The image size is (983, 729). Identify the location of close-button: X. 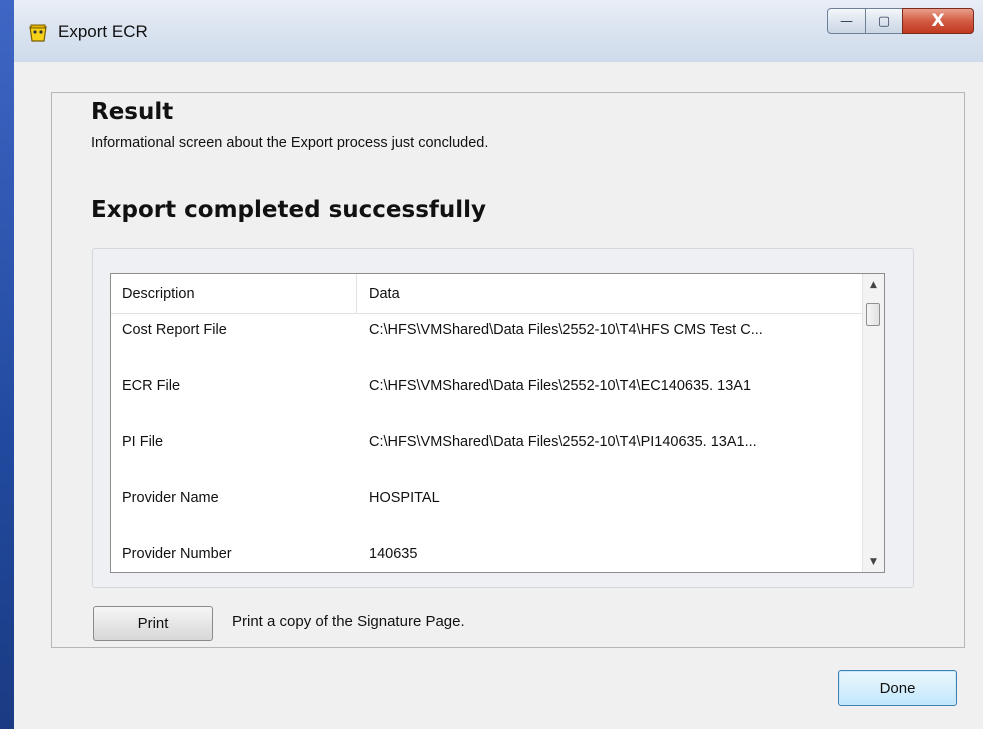
(938, 21).